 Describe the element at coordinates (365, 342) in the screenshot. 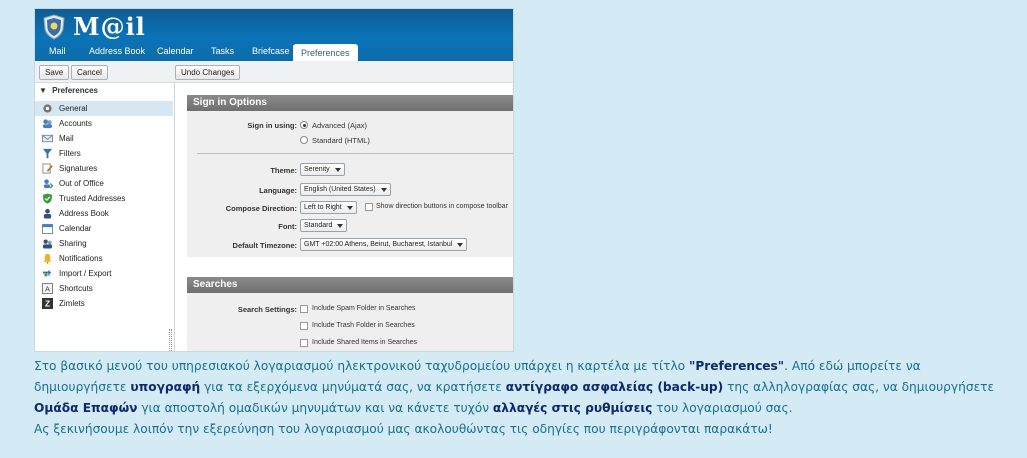

I see `include-shared-label: Include Shared Items in Searches` at that location.